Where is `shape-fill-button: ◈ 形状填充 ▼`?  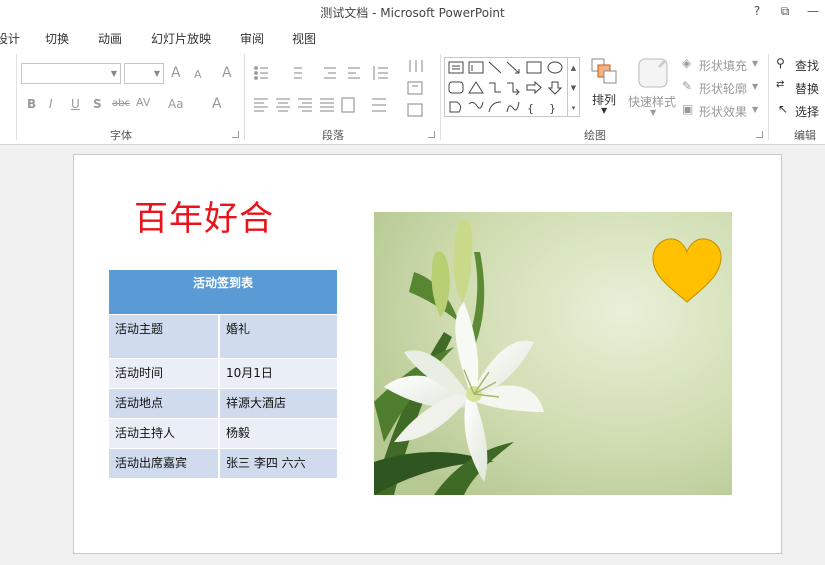
shape-fill-button: ◈ 形状填充 ▼ is located at coordinates (723, 66).